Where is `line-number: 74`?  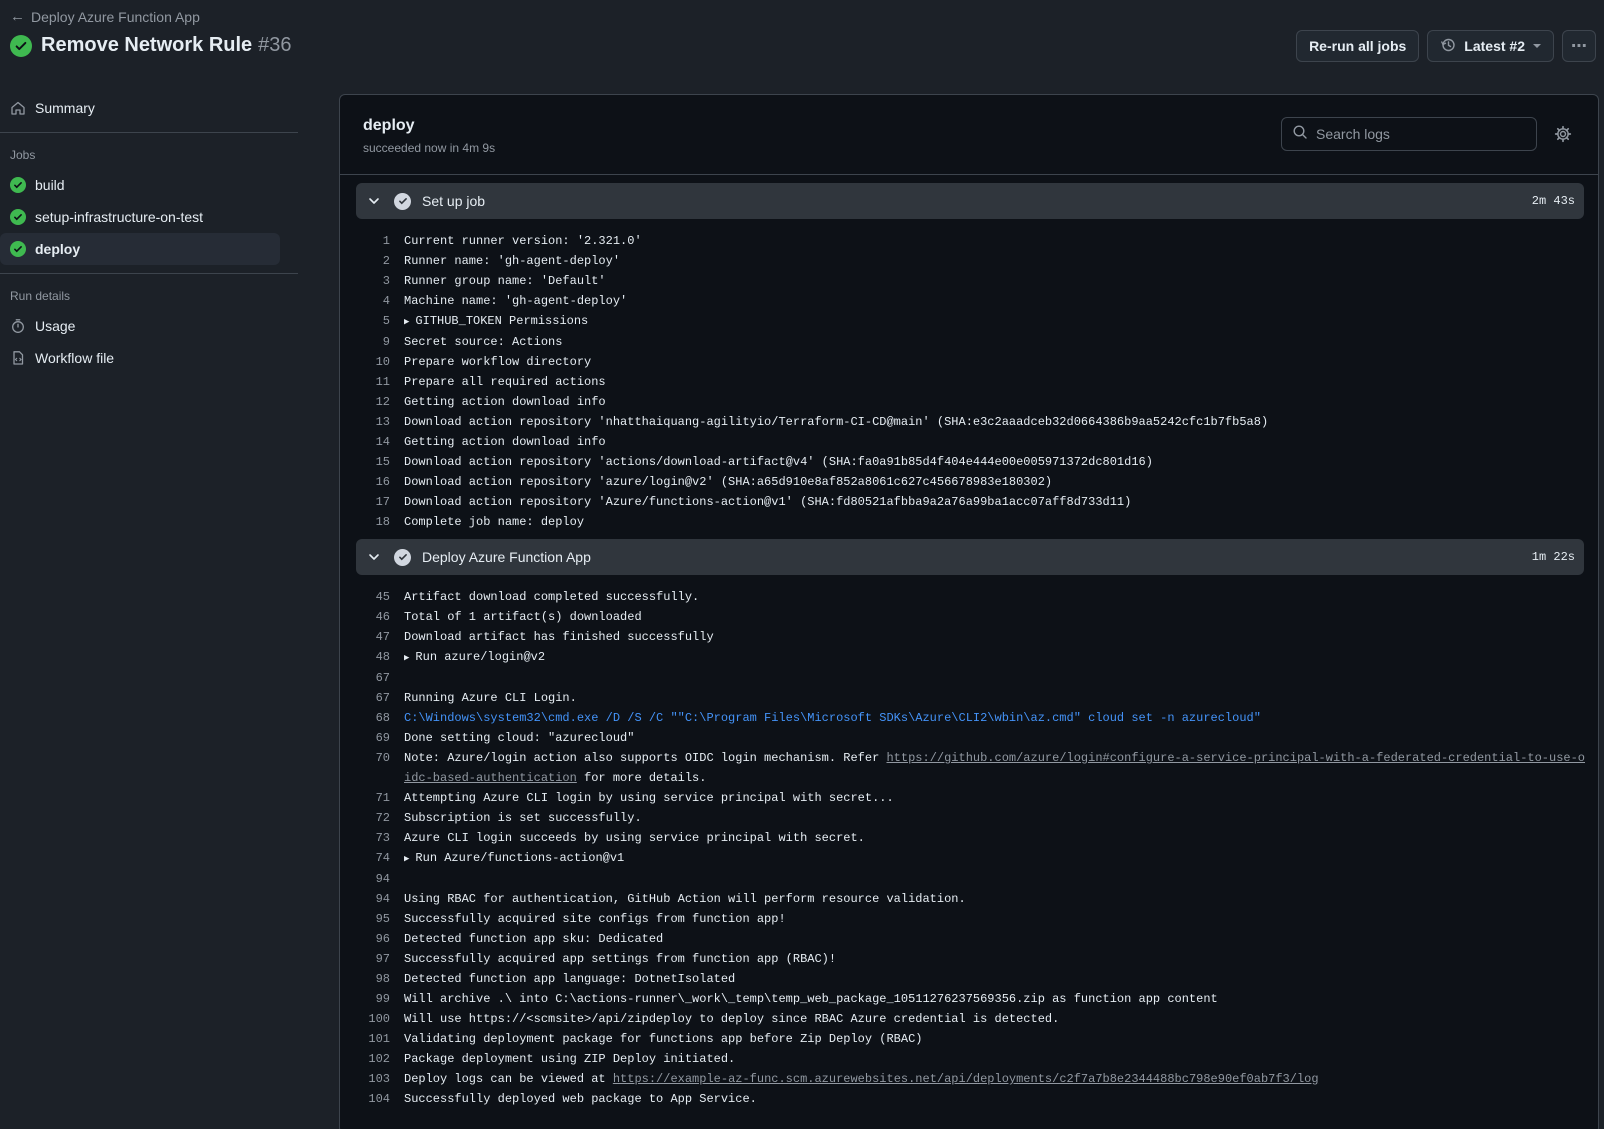 line-number: 74 is located at coordinates (372, 858).